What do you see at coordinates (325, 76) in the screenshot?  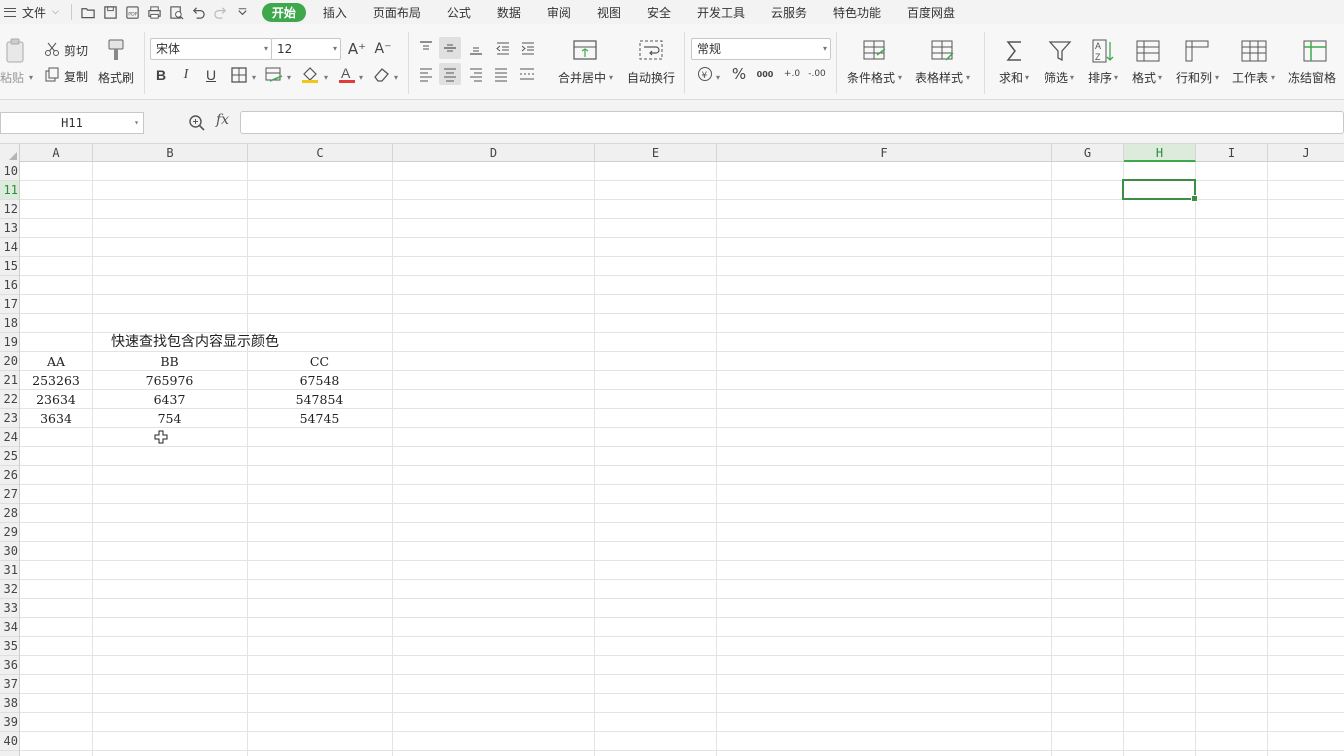 I see `fill-color-dropdown-arrow: ▾` at bounding box center [325, 76].